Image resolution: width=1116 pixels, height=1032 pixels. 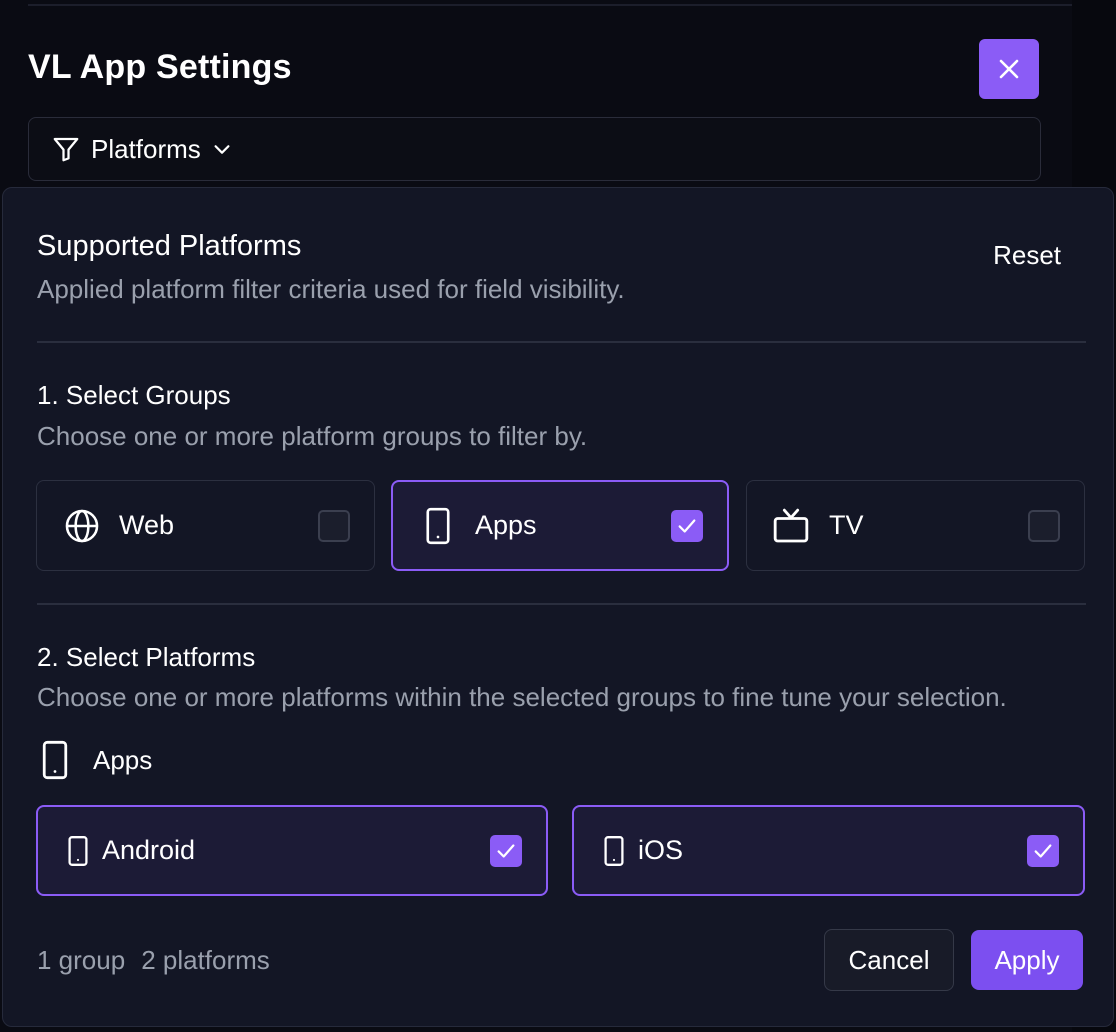 What do you see at coordinates (560, 525) in the screenshot?
I see `group-card-apps: Apps` at bounding box center [560, 525].